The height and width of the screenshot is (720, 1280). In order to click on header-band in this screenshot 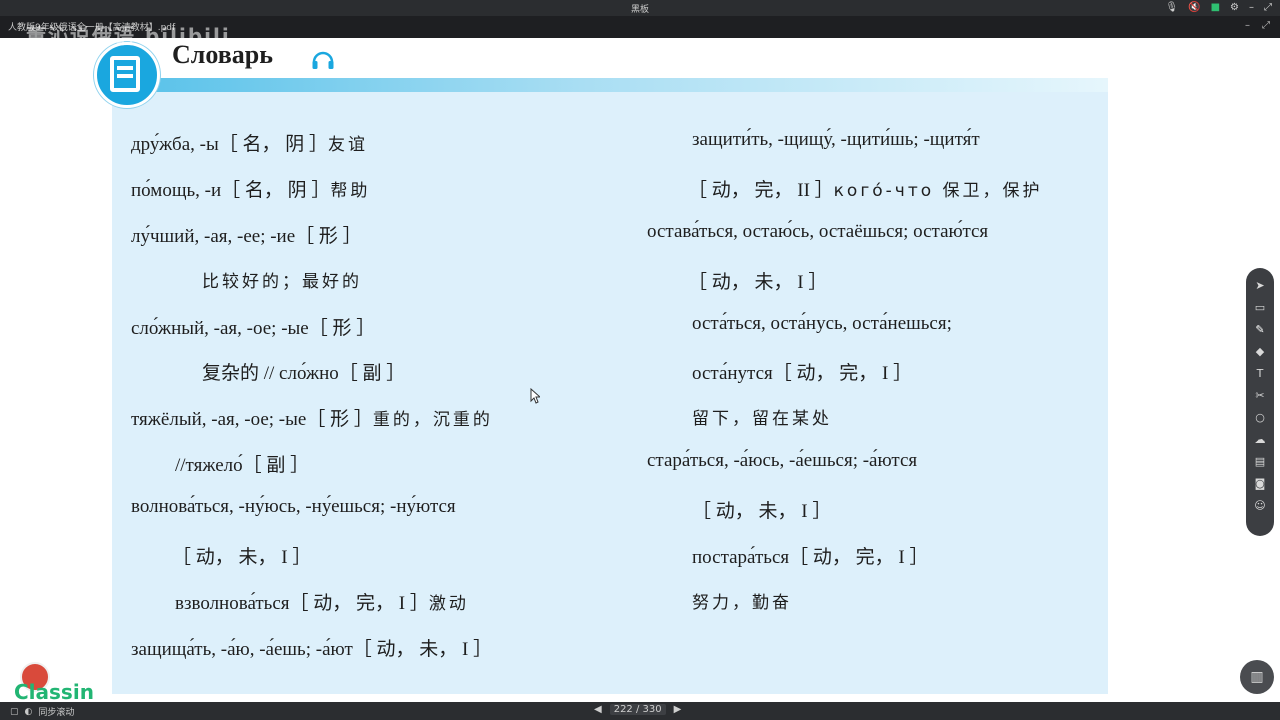, I will do `click(629, 85)`.